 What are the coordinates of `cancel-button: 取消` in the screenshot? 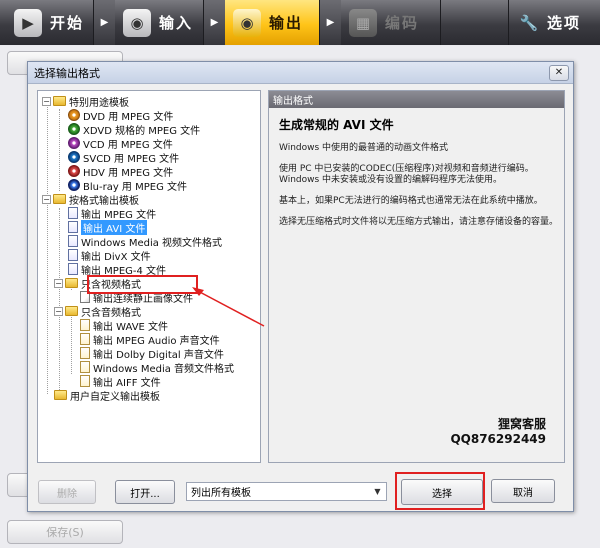 It's located at (523, 491).